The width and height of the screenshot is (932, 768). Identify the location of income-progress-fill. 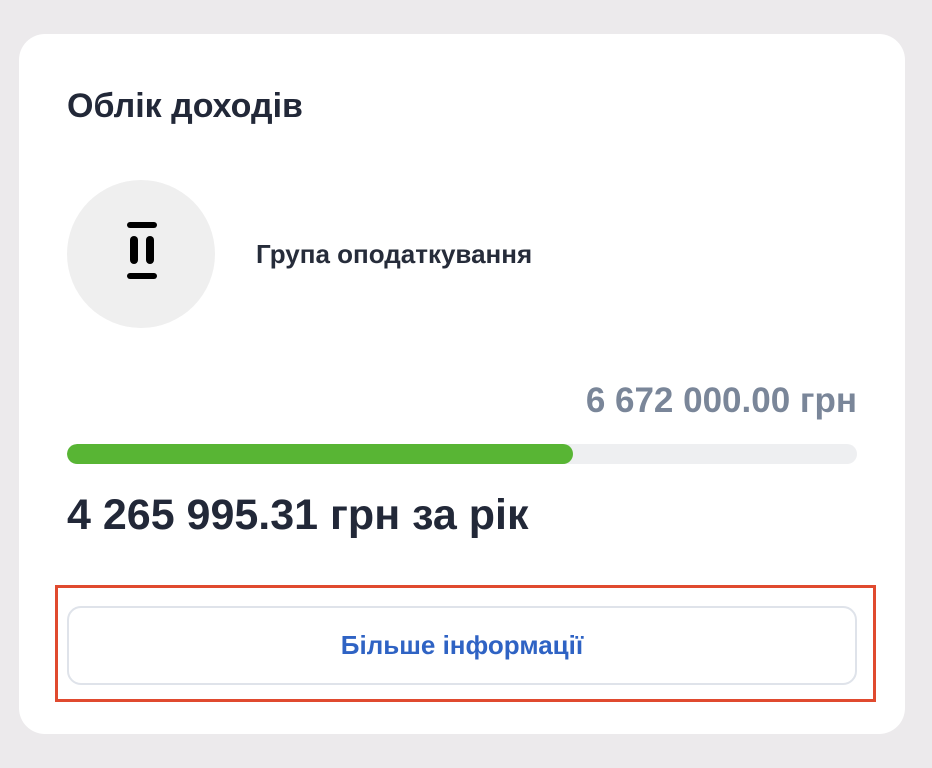
(320, 454).